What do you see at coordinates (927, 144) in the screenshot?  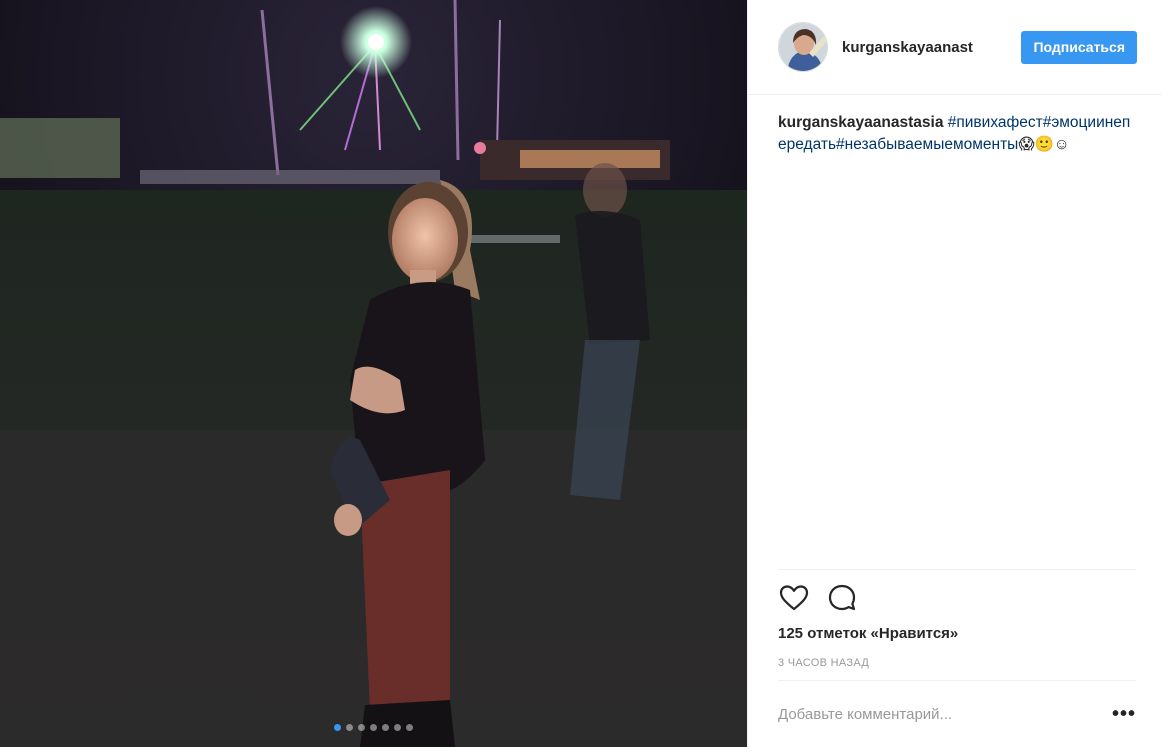 I see `hashtag-nezabyvaemyemomenty: #незабываемыемоменты` at bounding box center [927, 144].